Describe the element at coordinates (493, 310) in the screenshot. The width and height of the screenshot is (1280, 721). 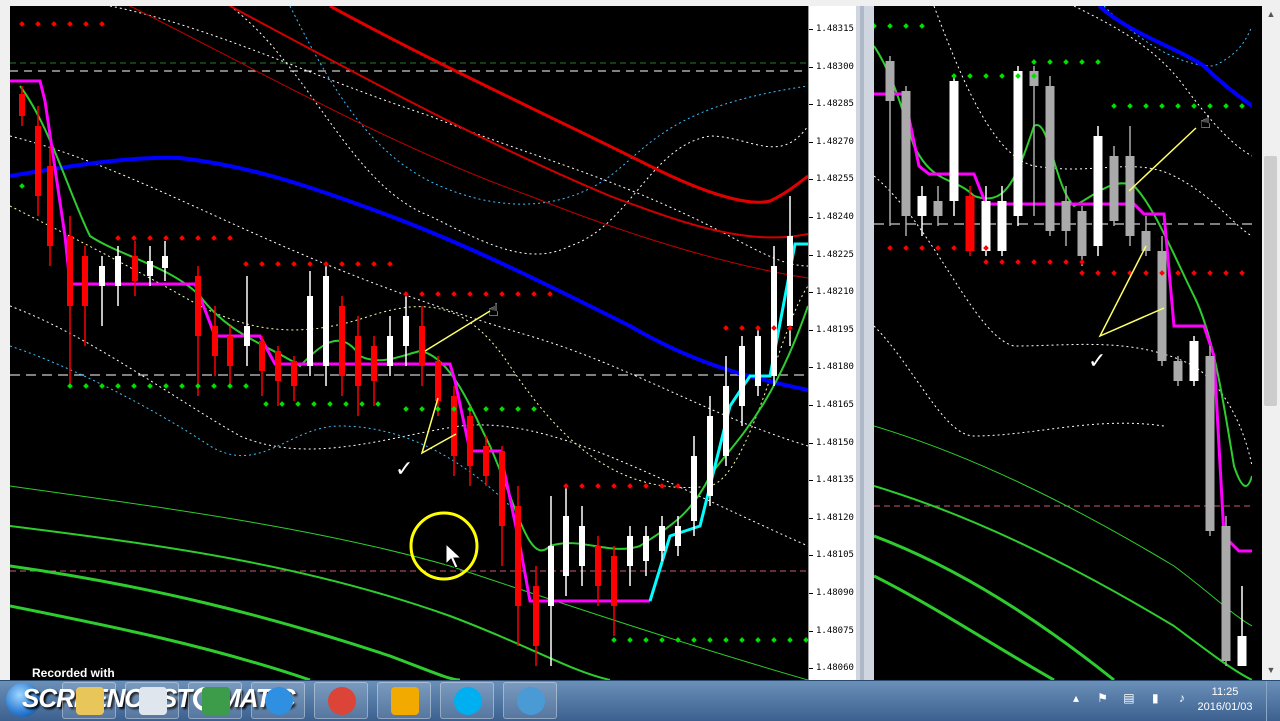
I see `hand-pointer-icon: ☝` at that location.